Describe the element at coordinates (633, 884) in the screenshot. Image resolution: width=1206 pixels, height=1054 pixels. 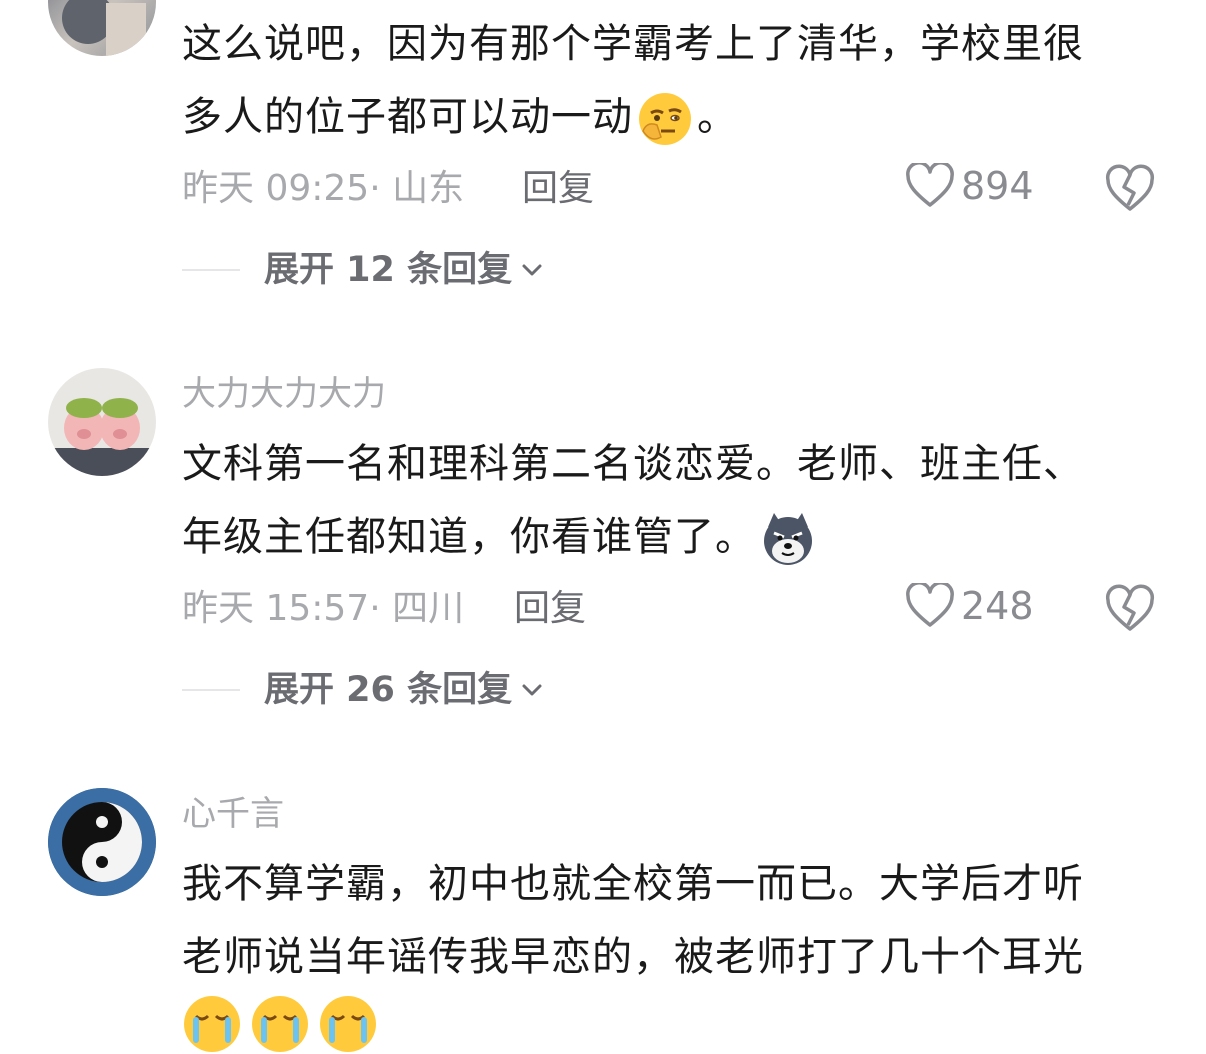
I see `comment-text-line: 我不算学霸，初中也就全校第一而已。大学后才听` at that location.